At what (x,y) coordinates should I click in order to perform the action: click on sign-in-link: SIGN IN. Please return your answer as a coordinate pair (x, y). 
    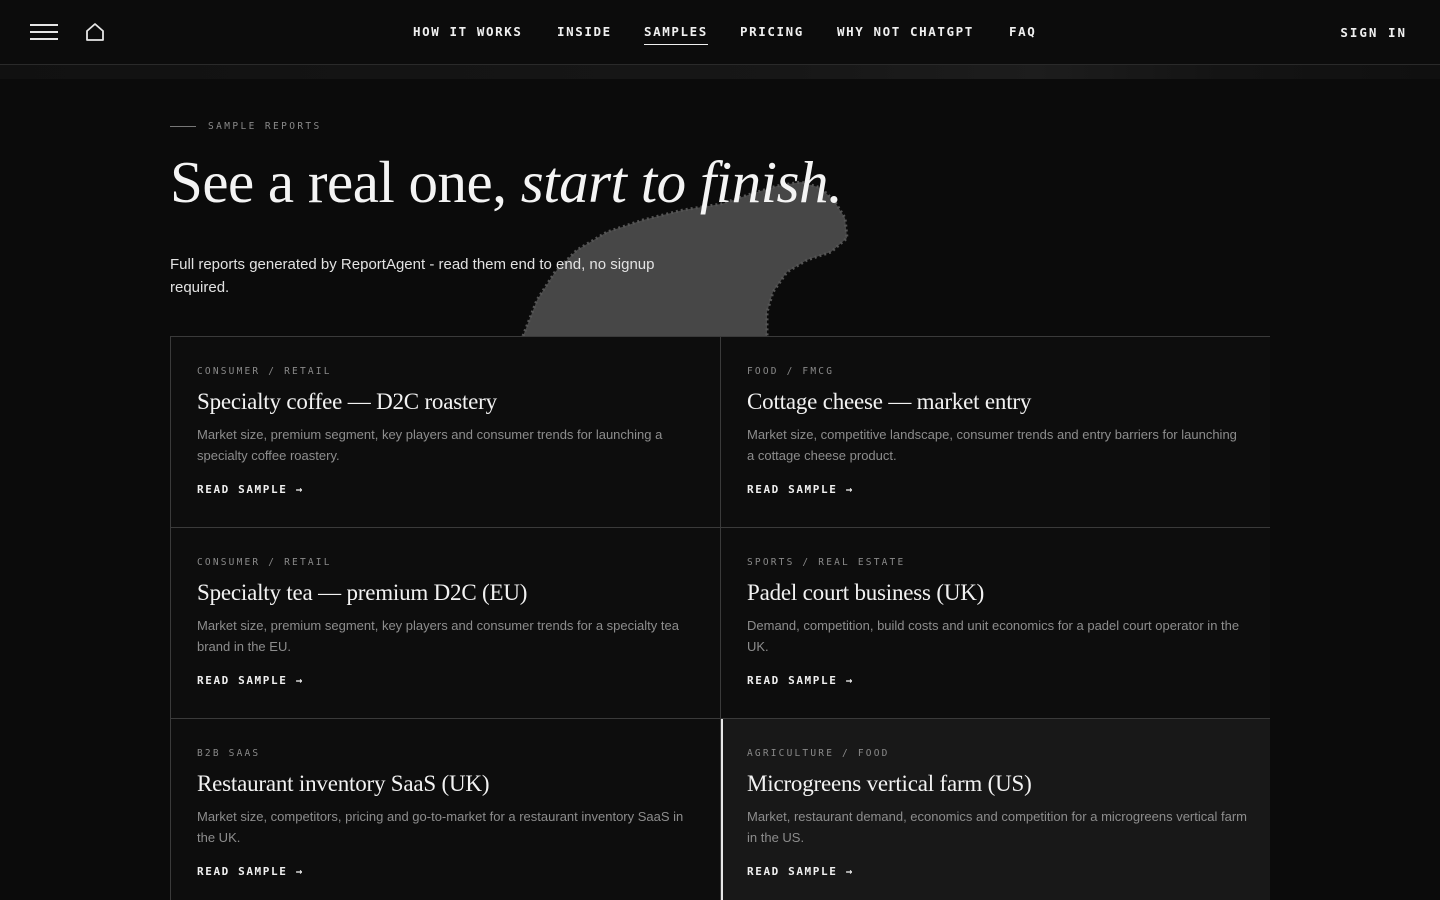
    Looking at the image, I should click on (1373, 32).